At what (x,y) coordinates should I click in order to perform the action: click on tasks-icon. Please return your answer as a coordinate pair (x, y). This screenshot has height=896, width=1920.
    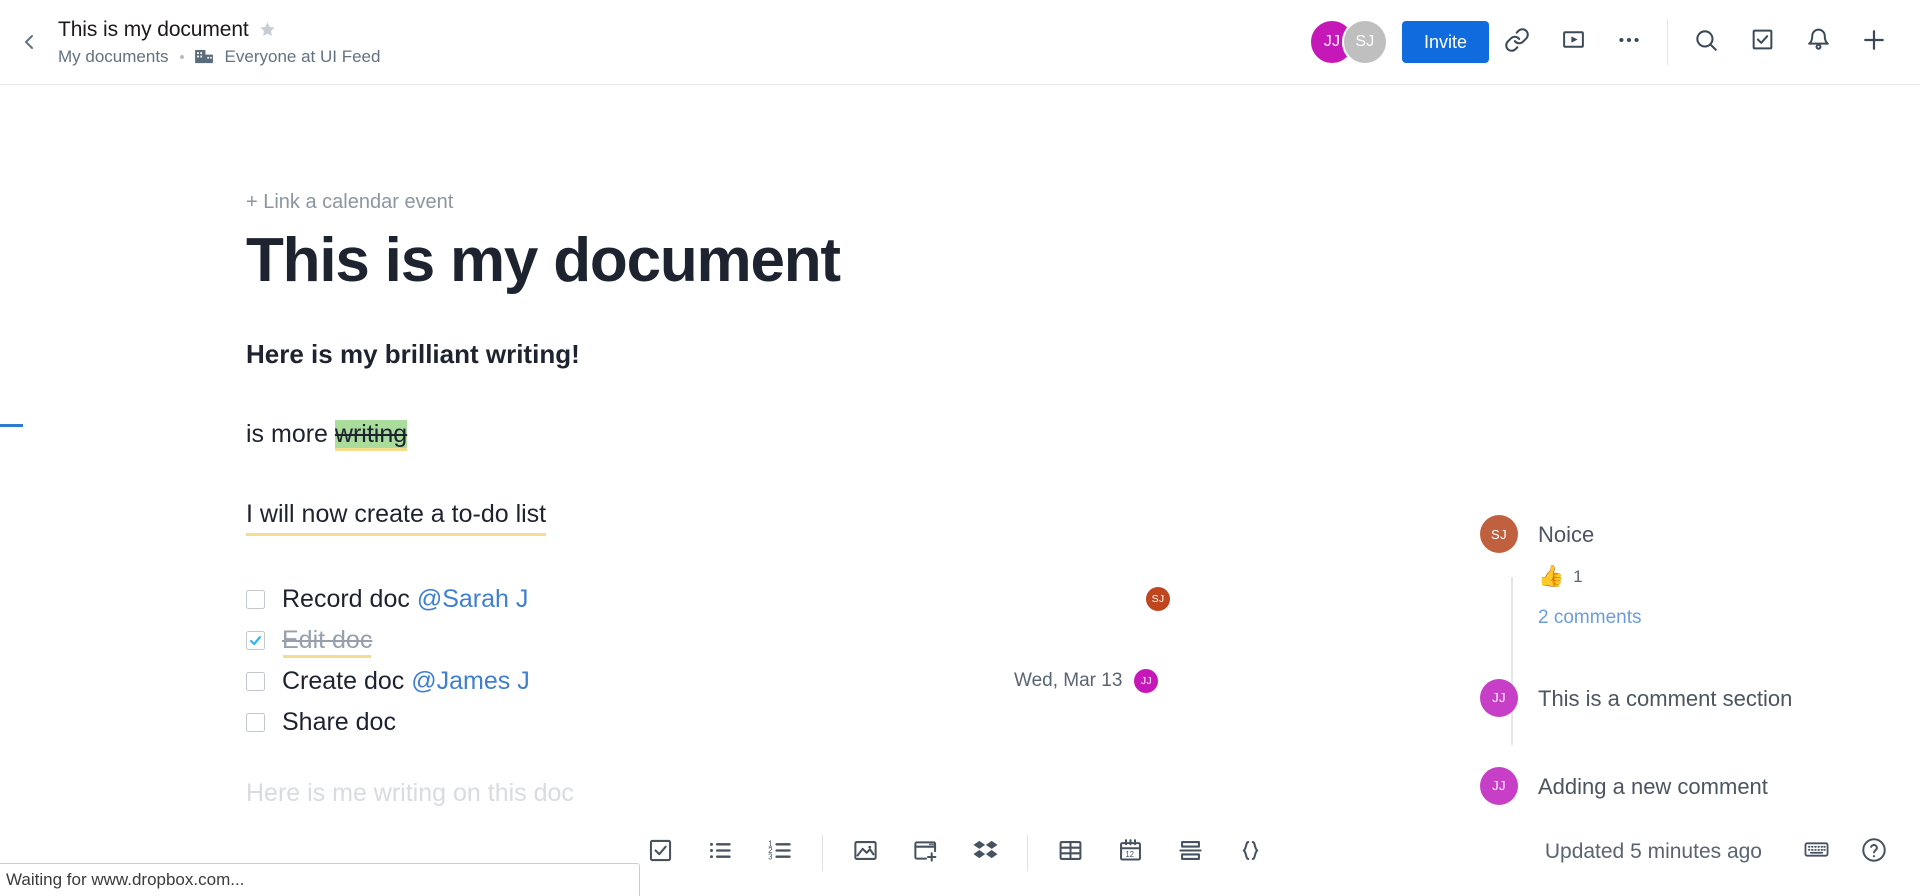
    Looking at the image, I should click on (1762, 42).